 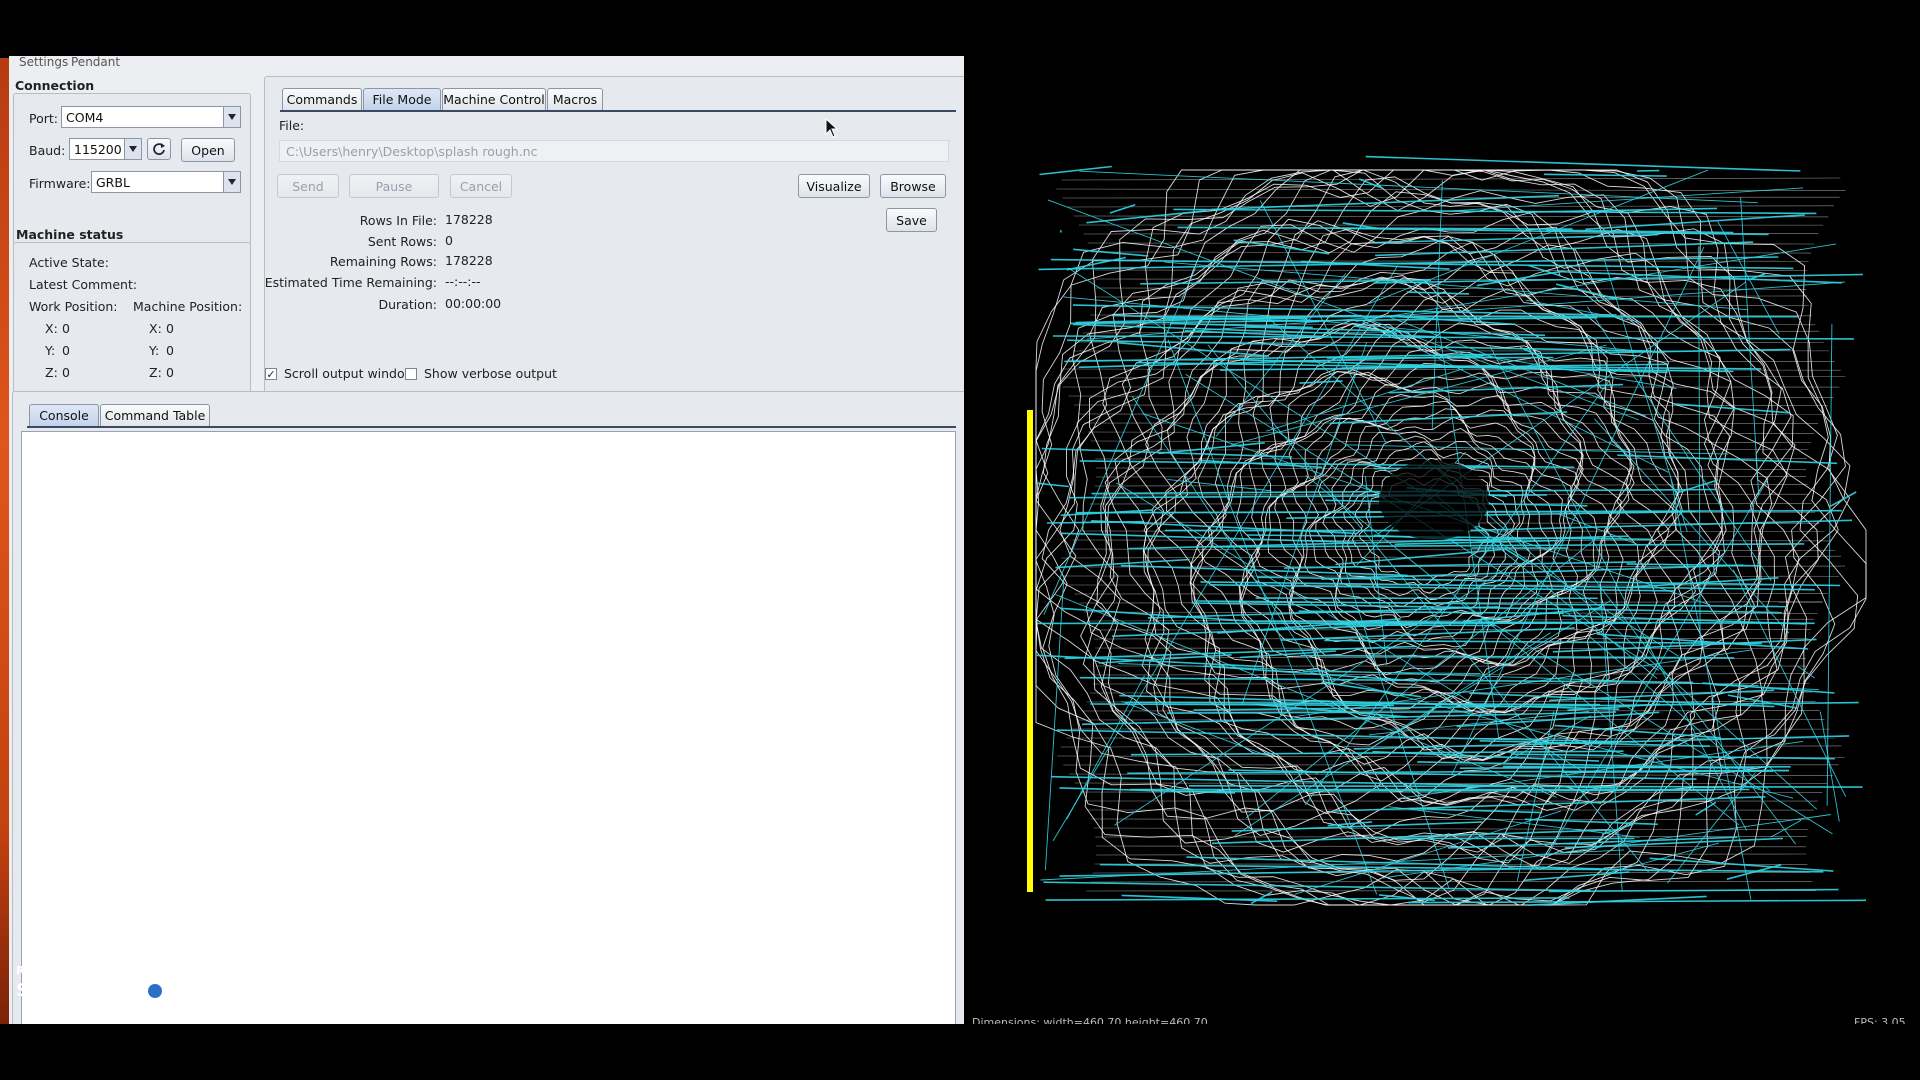 I want to click on tab-command-table: Command Table, so click(x=155, y=415).